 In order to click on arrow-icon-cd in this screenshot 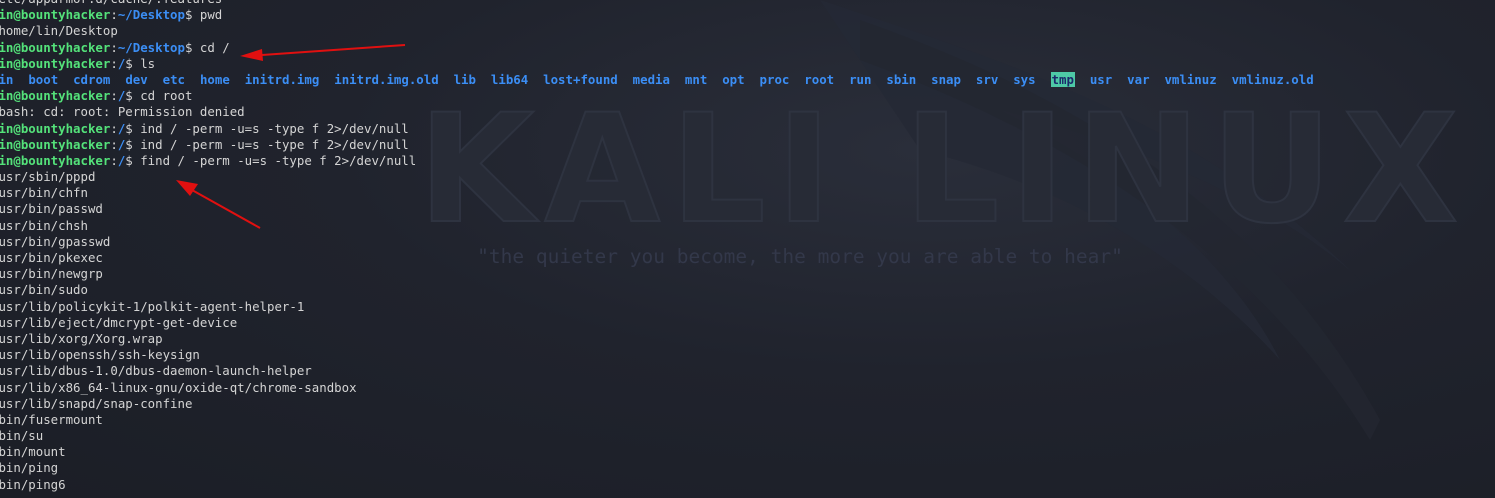, I will do `click(323, 52)`.